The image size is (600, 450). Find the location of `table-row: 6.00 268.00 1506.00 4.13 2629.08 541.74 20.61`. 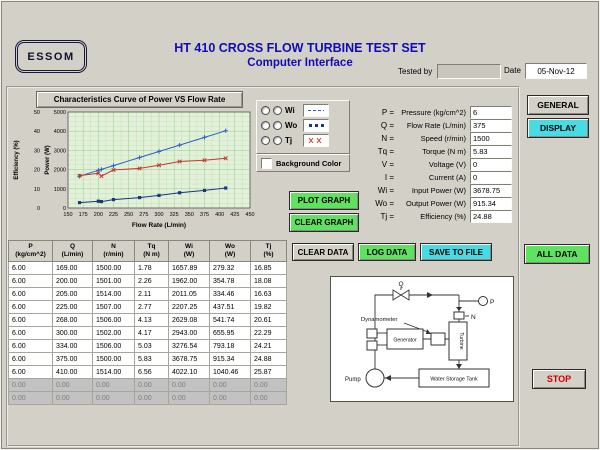

table-row: 6.00 268.00 1506.00 4.13 2629.08 541.74 20.61 is located at coordinates (147, 320).